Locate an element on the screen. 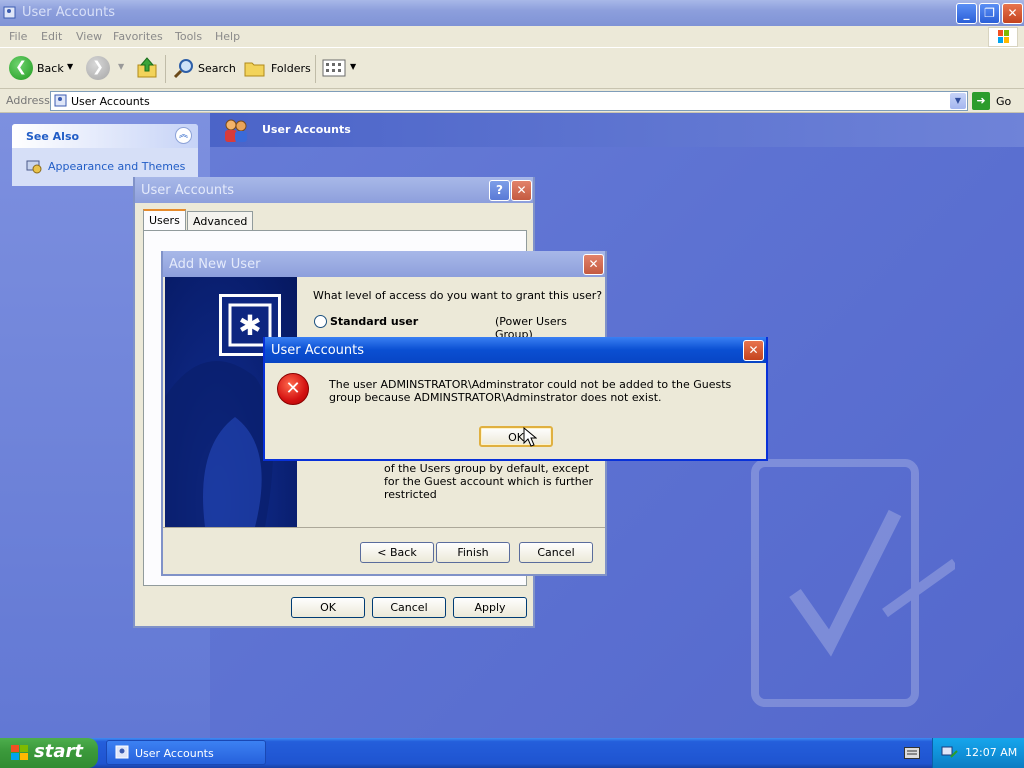 This screenshot has height=768, width=1024. views-dropdown-icon: ▼ is located at coordinates (353, 66).